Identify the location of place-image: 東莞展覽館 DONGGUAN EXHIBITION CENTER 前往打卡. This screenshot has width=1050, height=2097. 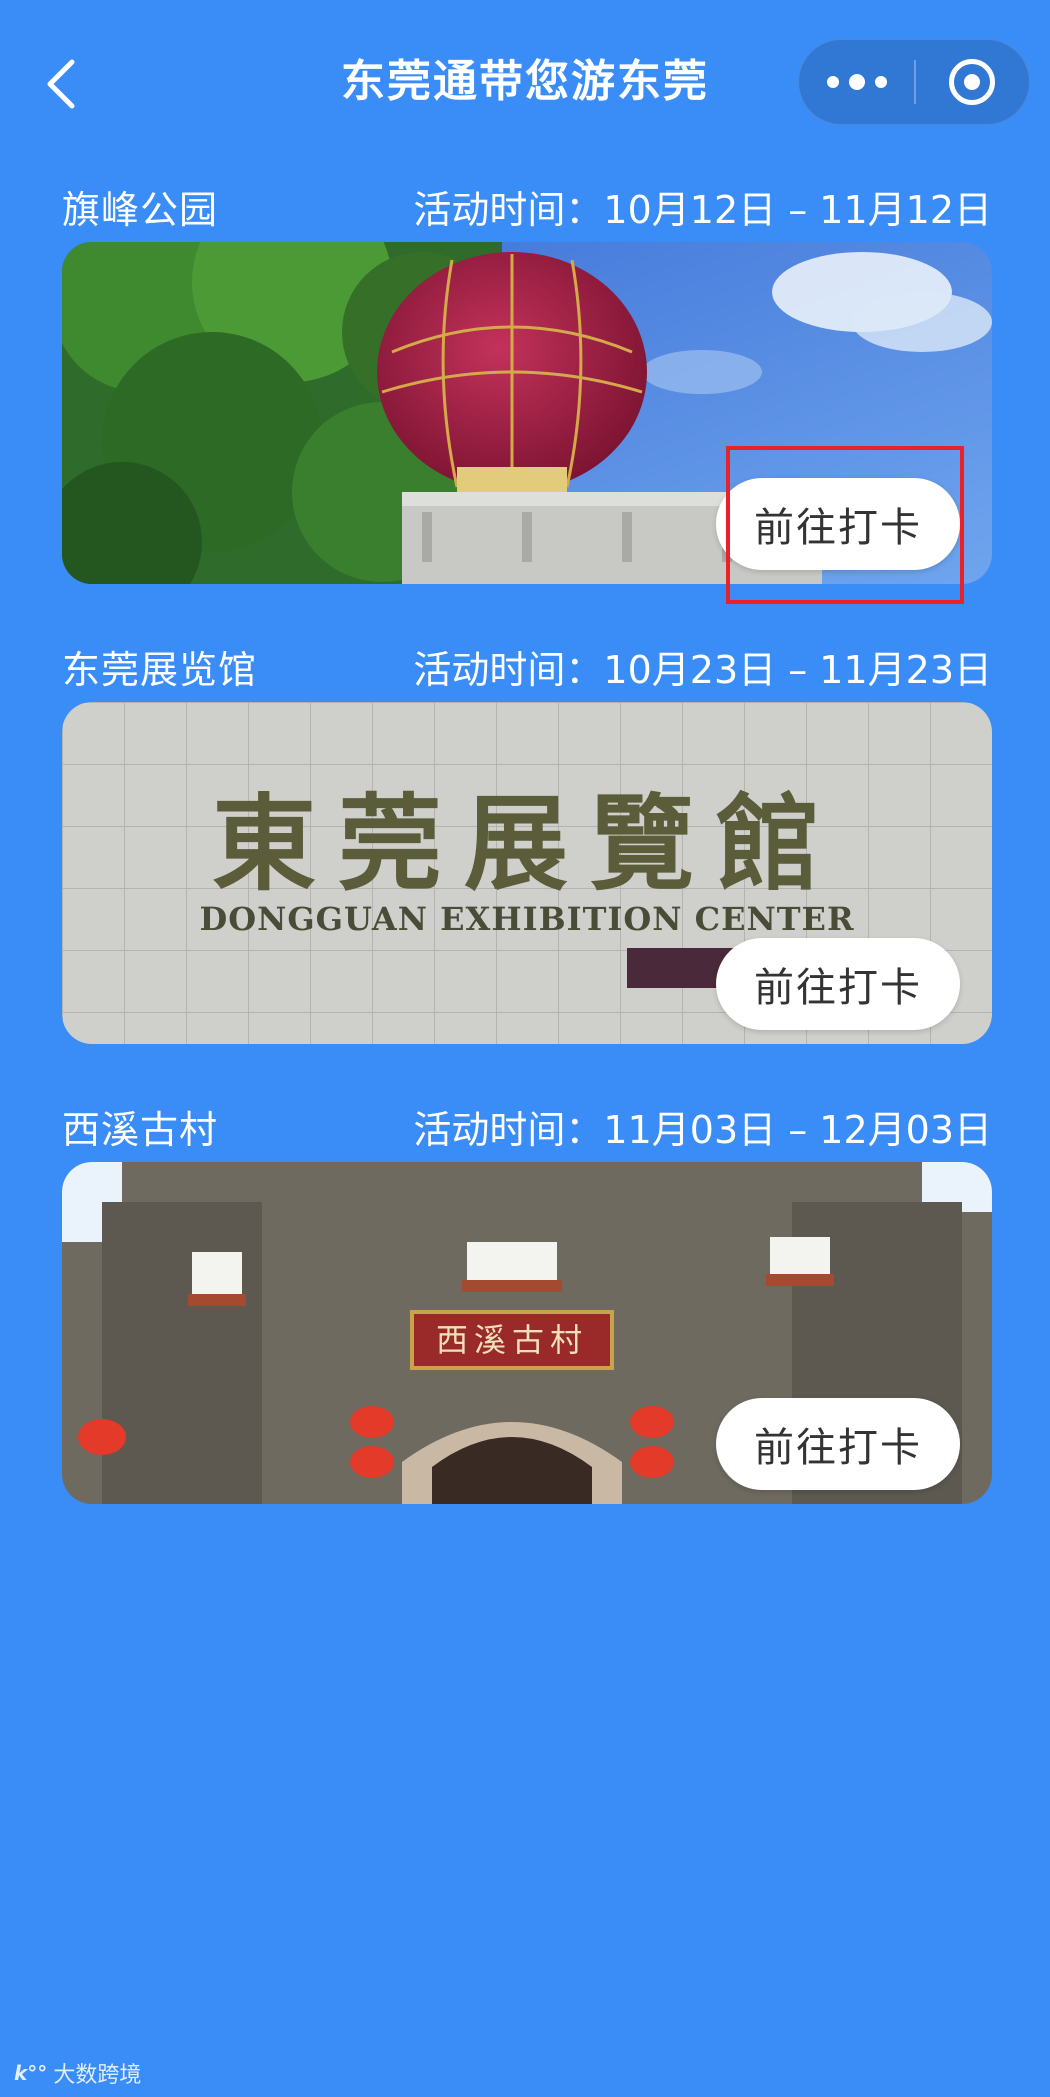
(527, 873).